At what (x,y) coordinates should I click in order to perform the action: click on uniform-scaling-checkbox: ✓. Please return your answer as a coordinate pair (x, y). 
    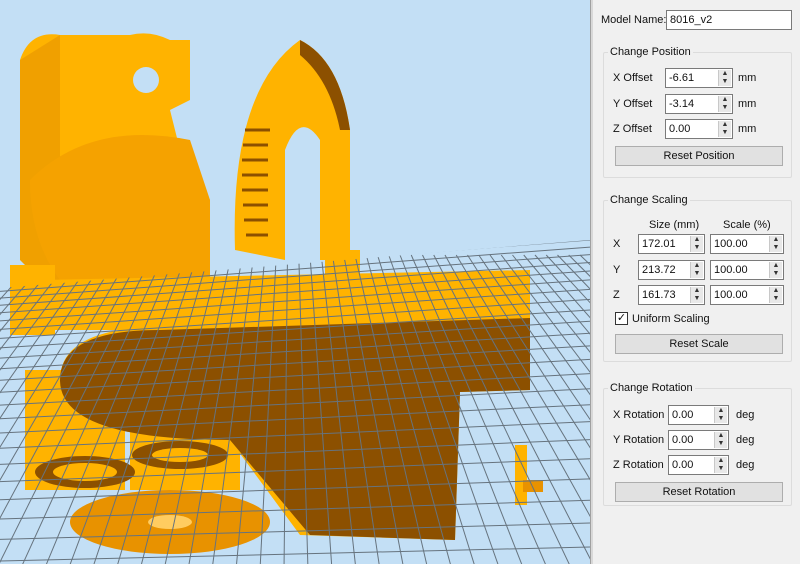
    Looking at the image, I should click on (621, 318).